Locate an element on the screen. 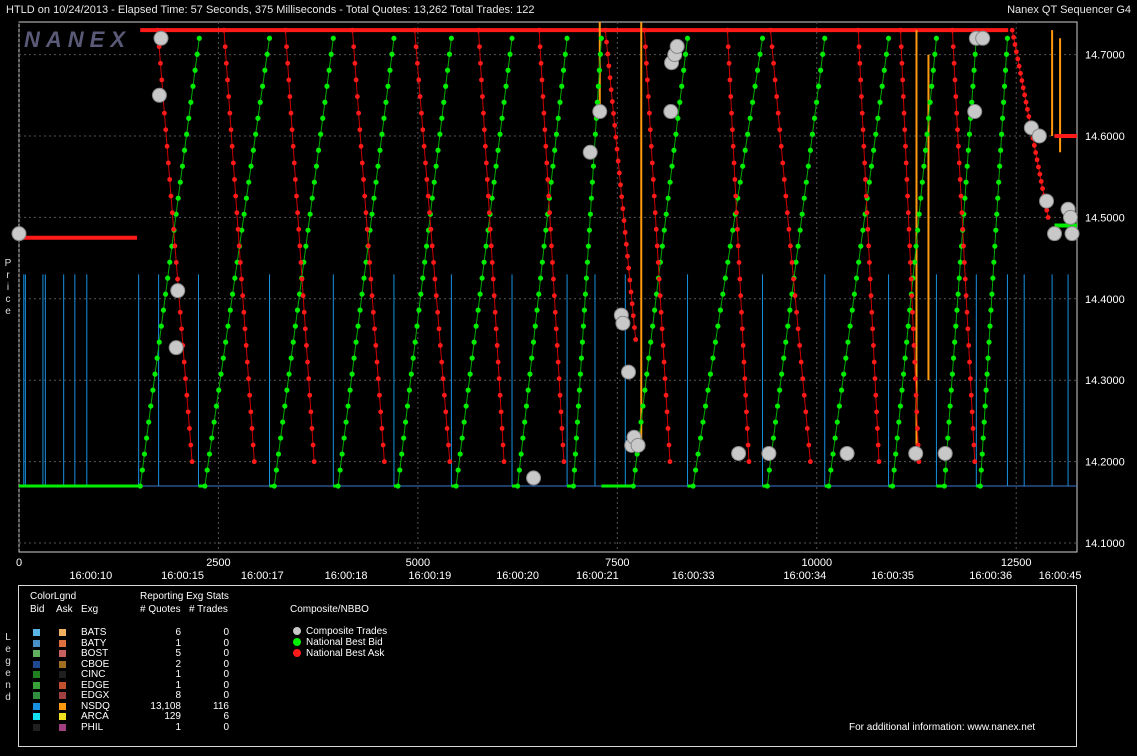 The height and width of the screenshot is (756, 1137). legend-exchange-name: ARCA is located at coordinates (95, 716).